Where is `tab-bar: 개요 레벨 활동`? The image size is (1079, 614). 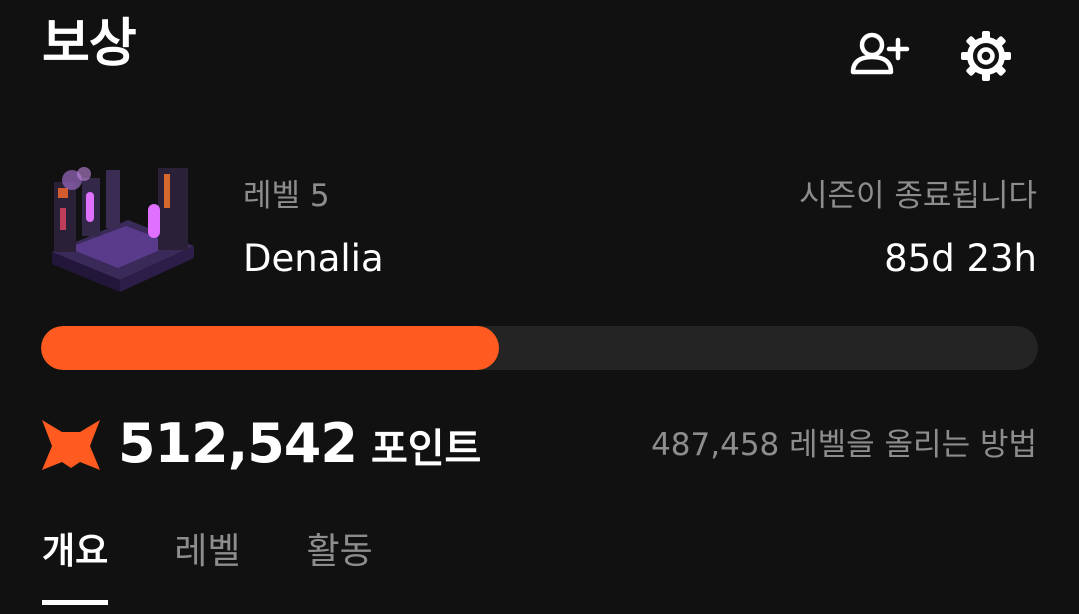 tab-bar: 개요 레벨 활동 is located at coordinates (207, 566).